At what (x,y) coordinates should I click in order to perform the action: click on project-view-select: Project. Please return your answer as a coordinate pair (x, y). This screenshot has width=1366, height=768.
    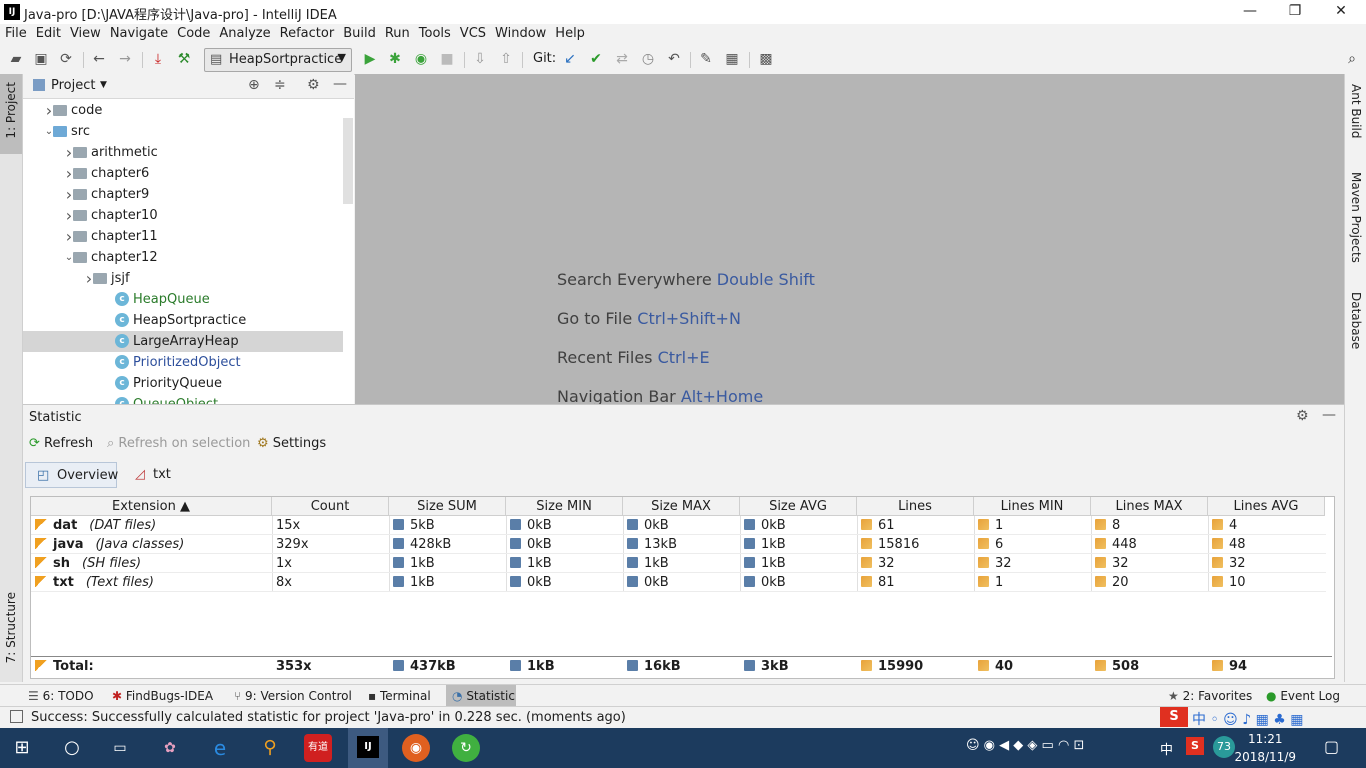
    Looking at the image, I should click on (73, 85).